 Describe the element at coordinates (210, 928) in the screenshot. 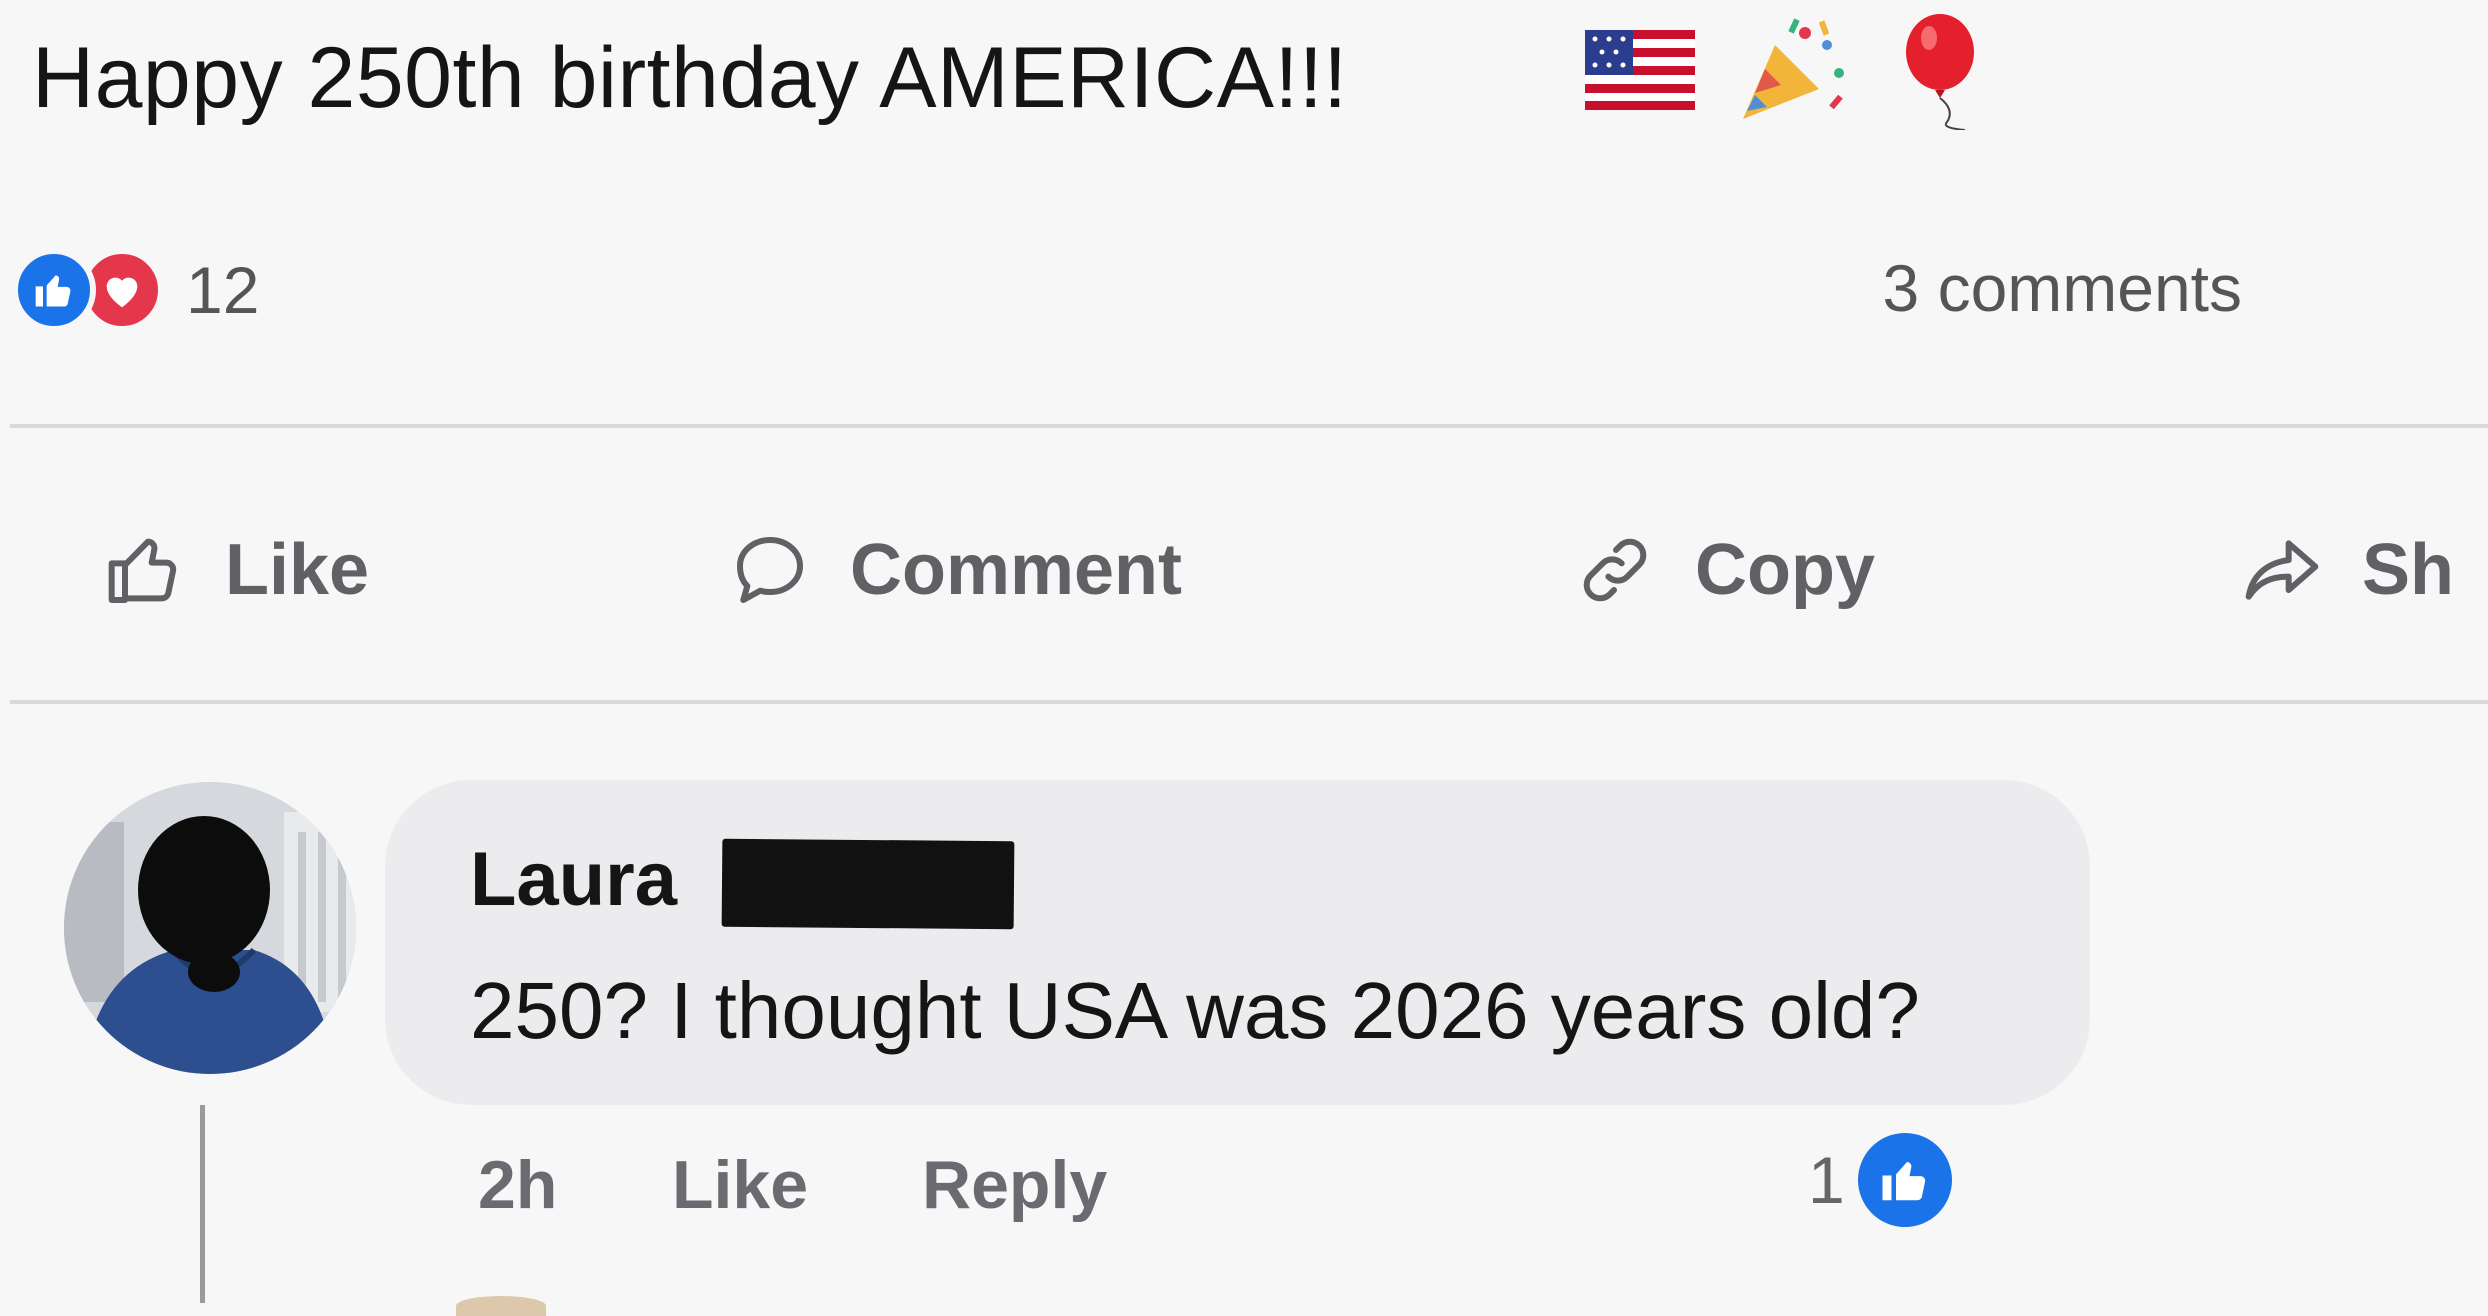

I see `commenter-avatar` at that location.